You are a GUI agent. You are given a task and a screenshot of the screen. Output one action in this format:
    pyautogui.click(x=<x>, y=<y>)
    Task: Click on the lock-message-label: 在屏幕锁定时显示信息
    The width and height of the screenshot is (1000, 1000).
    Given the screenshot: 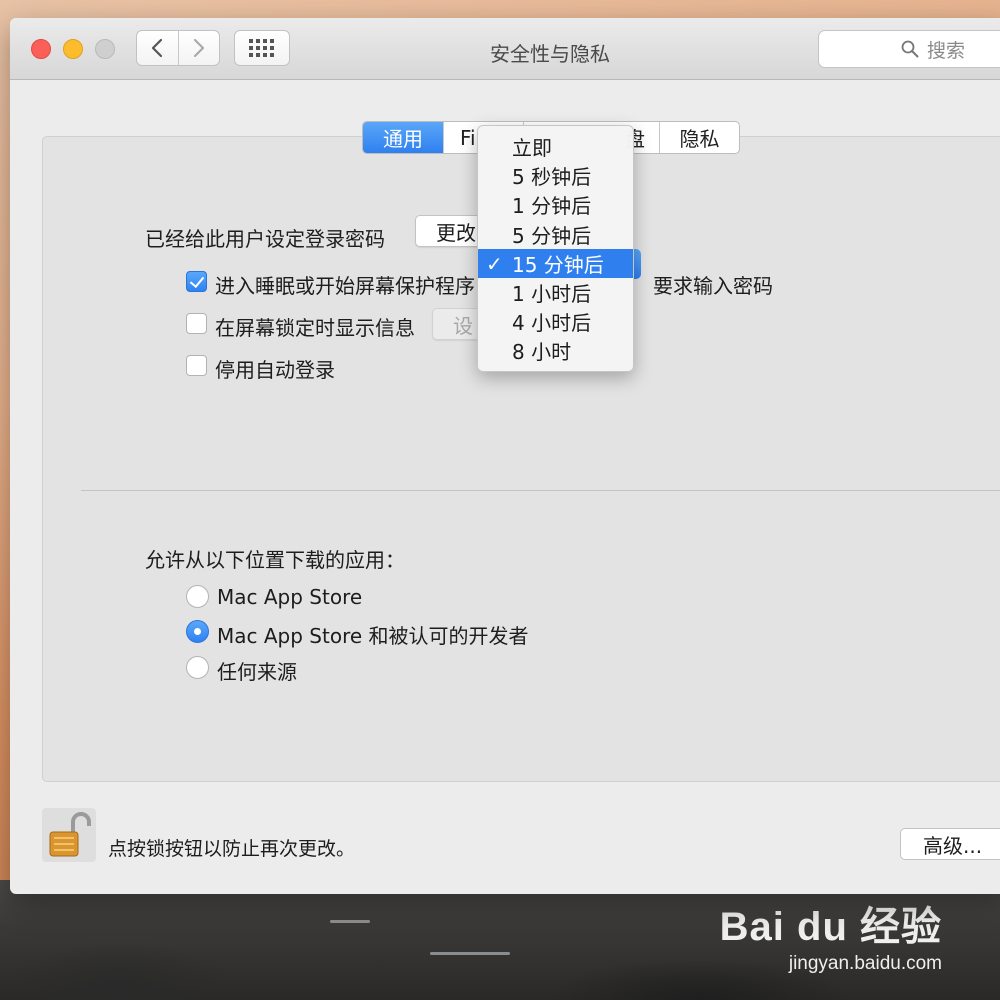 What is the action you would take?
    pyautogui.click(x=315, y=328)
    